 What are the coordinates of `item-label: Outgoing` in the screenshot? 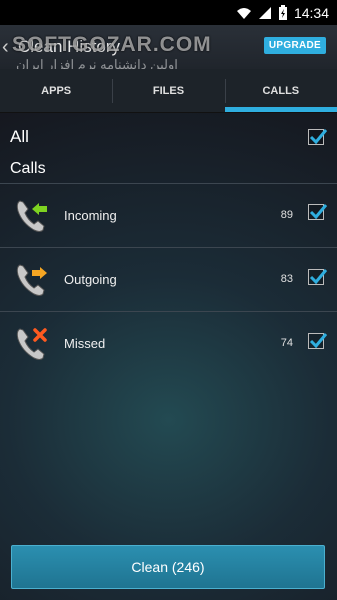 It's located at (90, 279).